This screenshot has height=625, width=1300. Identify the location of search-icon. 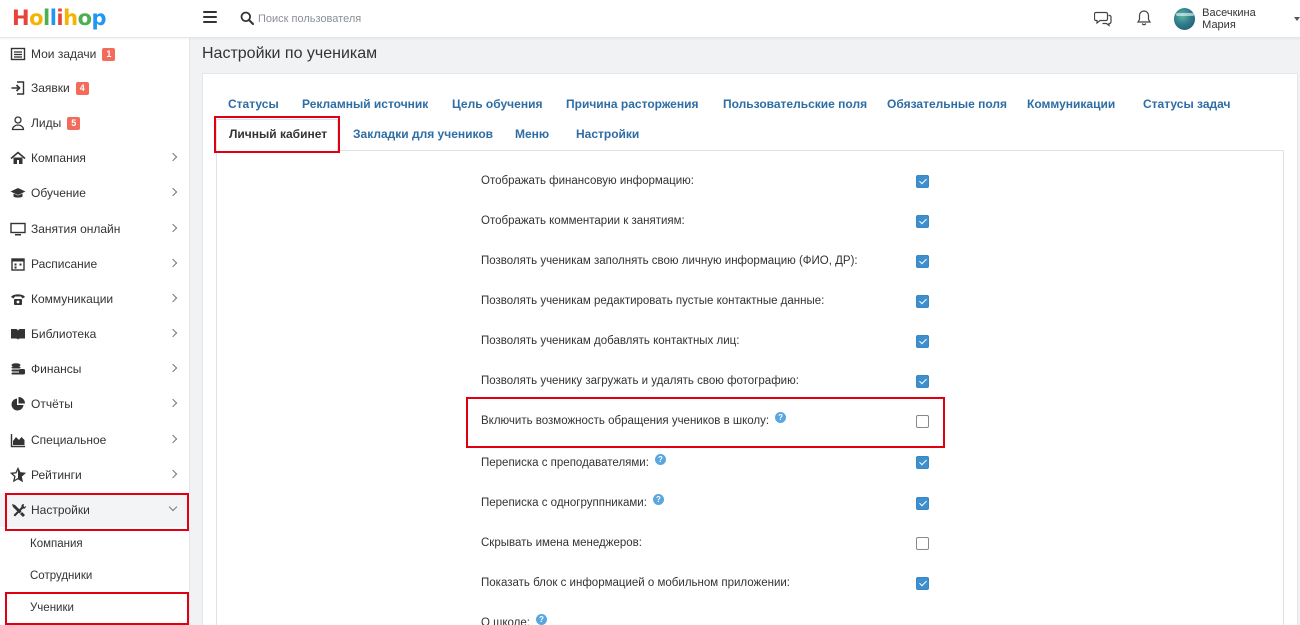
(247, 18).